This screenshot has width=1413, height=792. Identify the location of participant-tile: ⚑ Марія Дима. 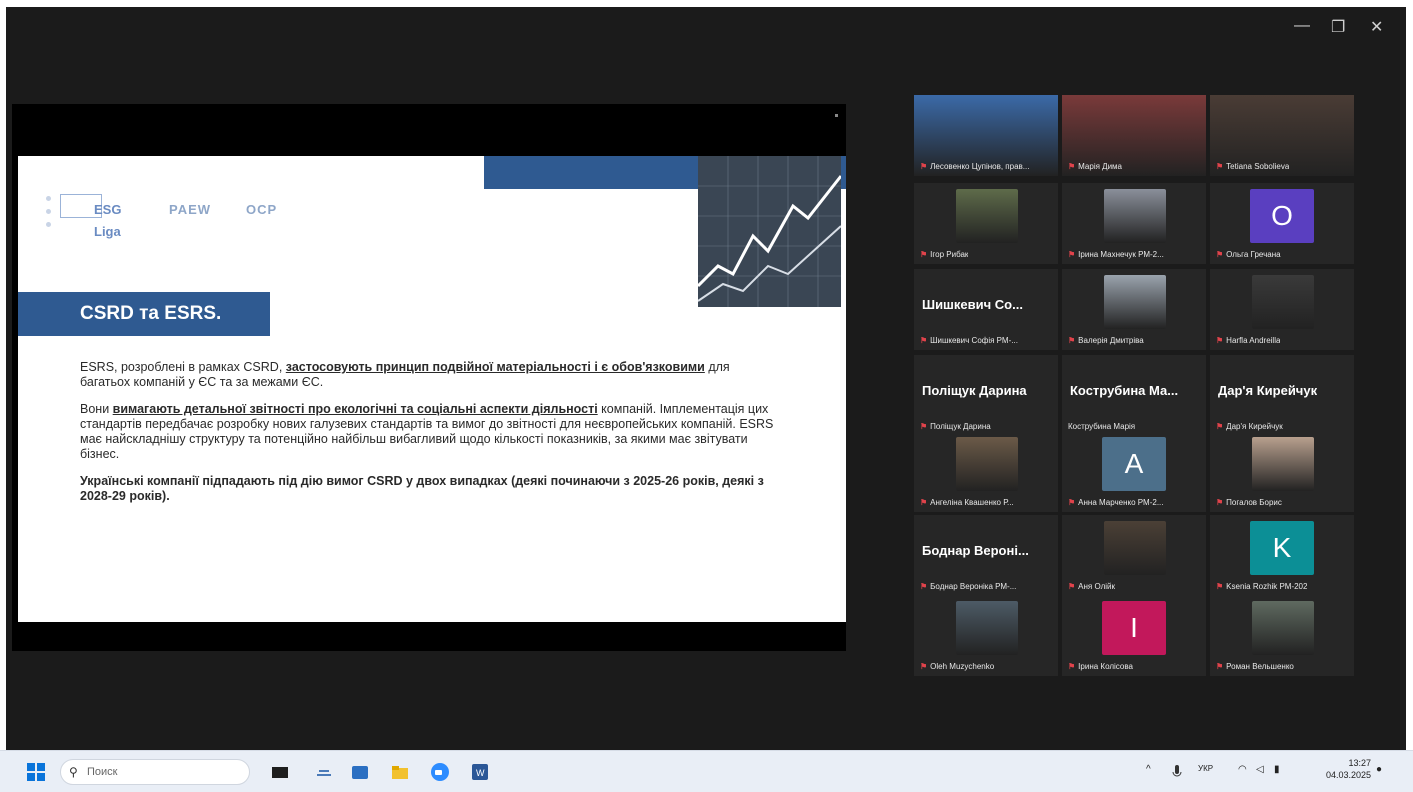
(1134, 135).